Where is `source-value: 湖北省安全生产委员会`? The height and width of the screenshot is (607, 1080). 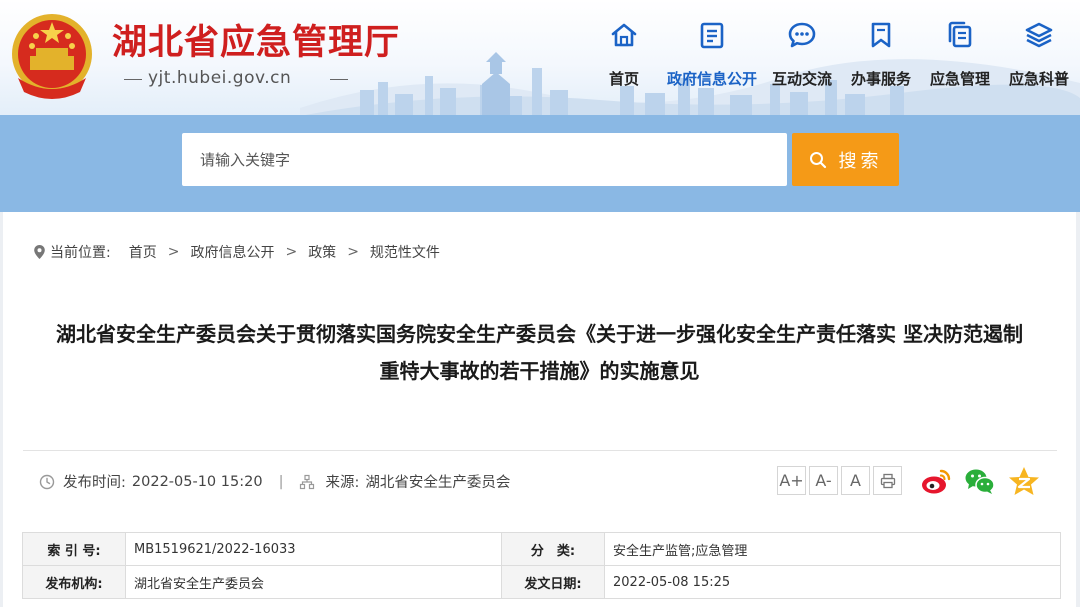 source-value: 湖北省安全生产委员会 is located at coordinates (438, 483).